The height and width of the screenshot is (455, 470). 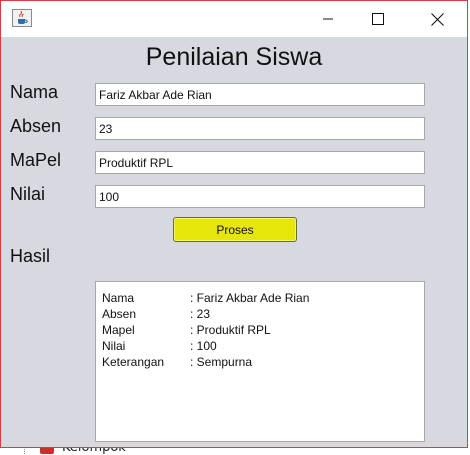 I want to click on close-icon, so click(x=437, y=19).